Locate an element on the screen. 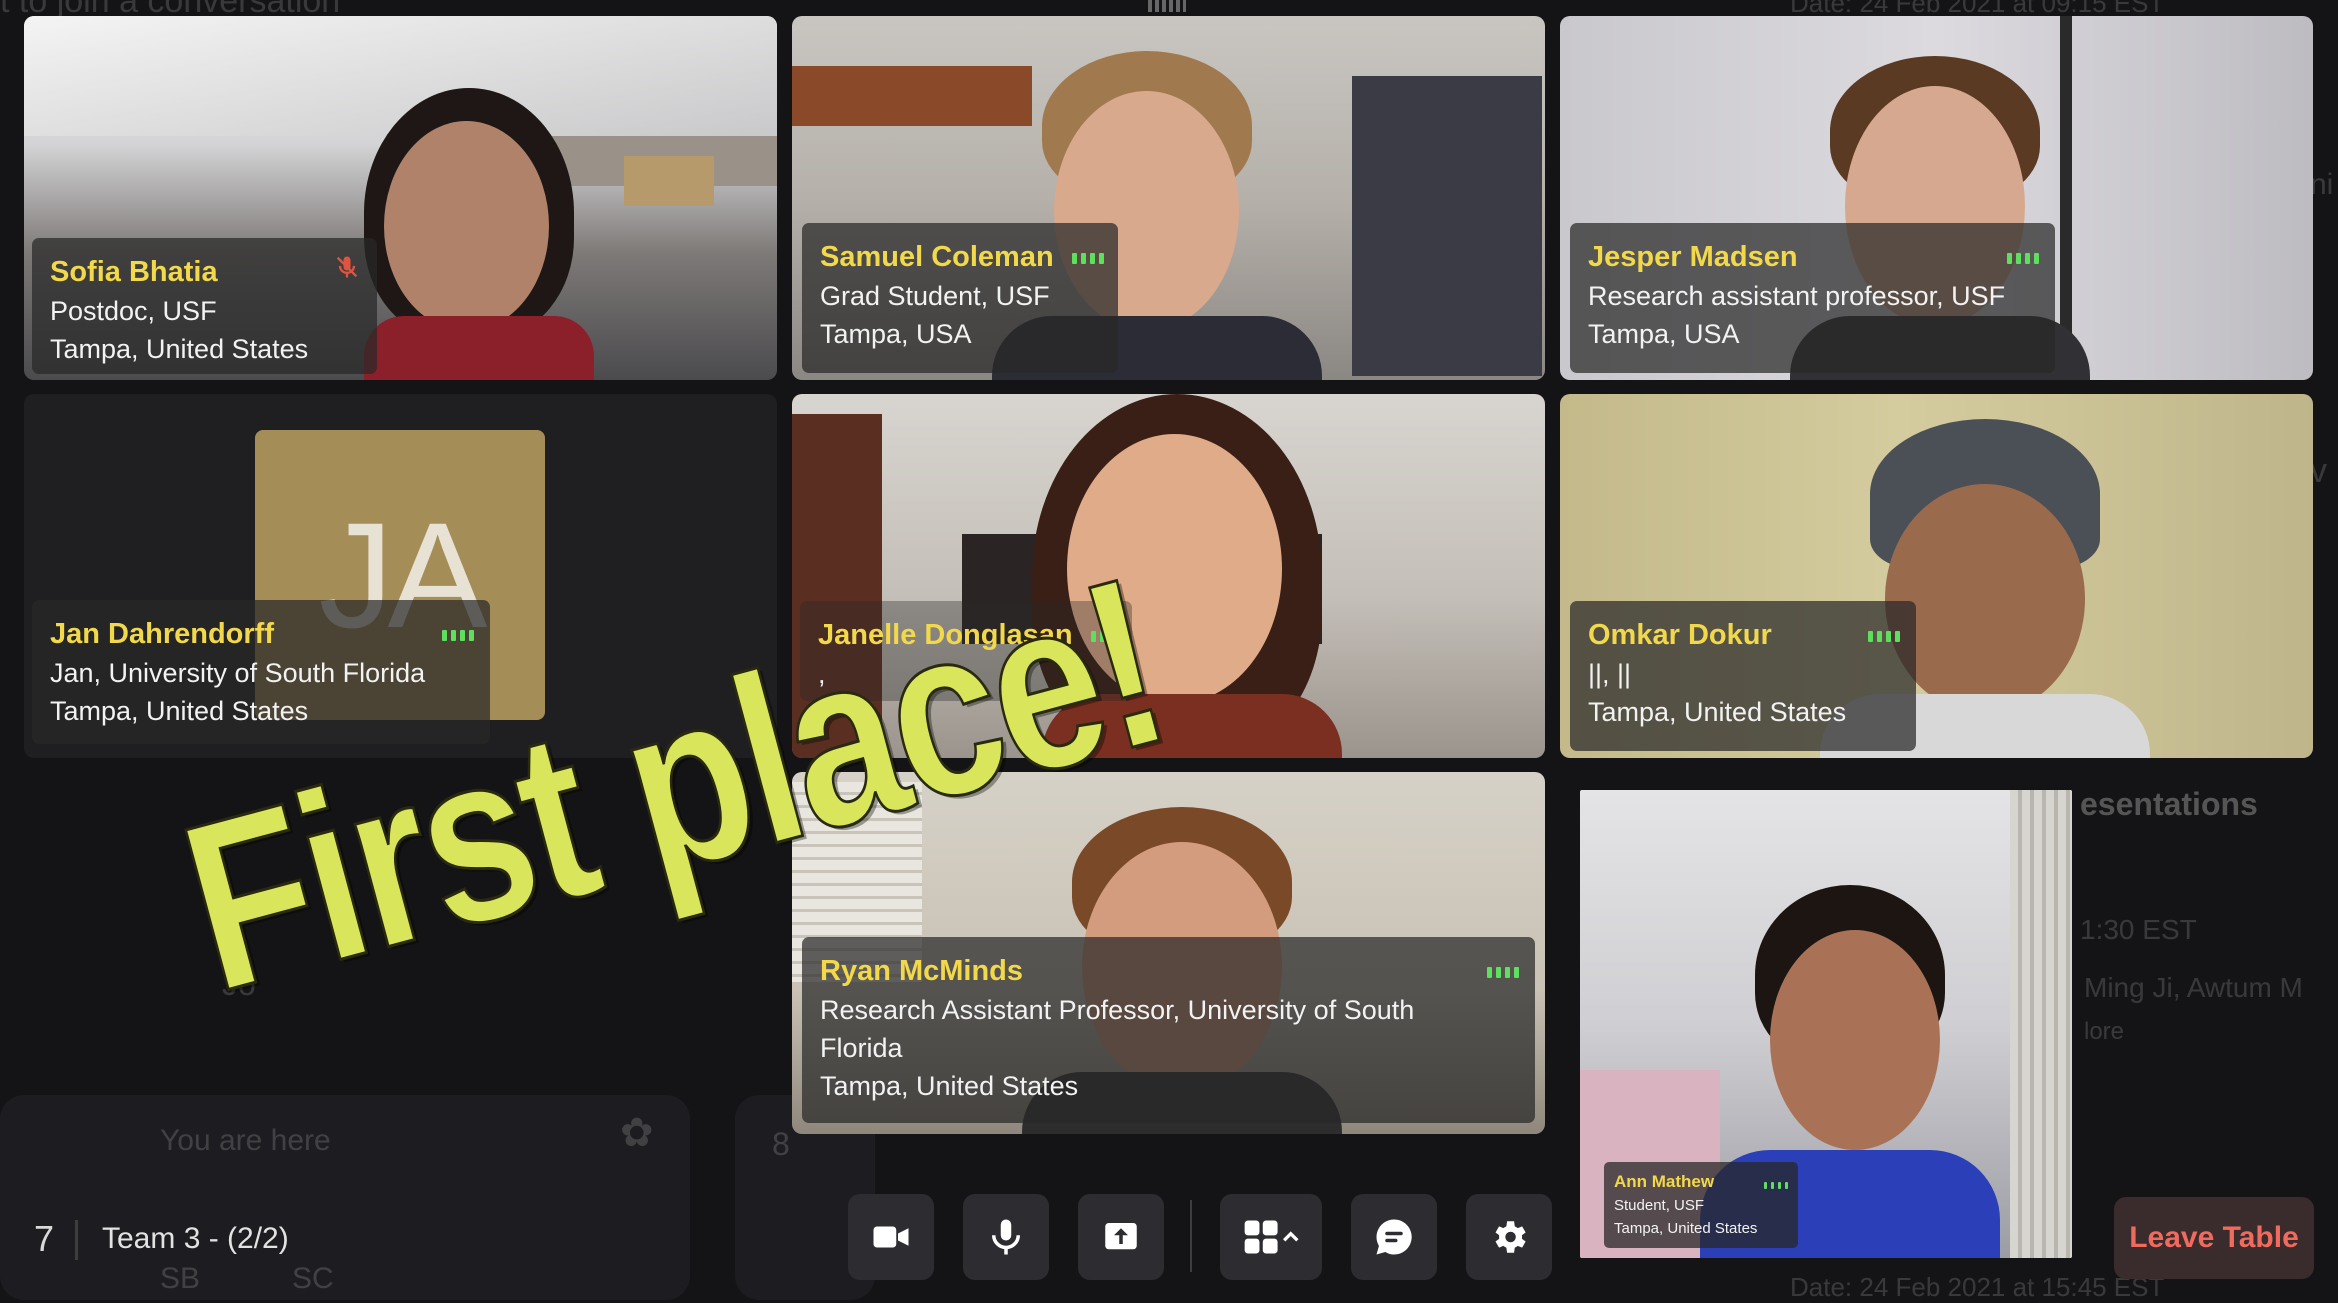 This screenshot has height=1303, width=2338. bg-avatar-sb: SB is located at coordinates (180, 1278).